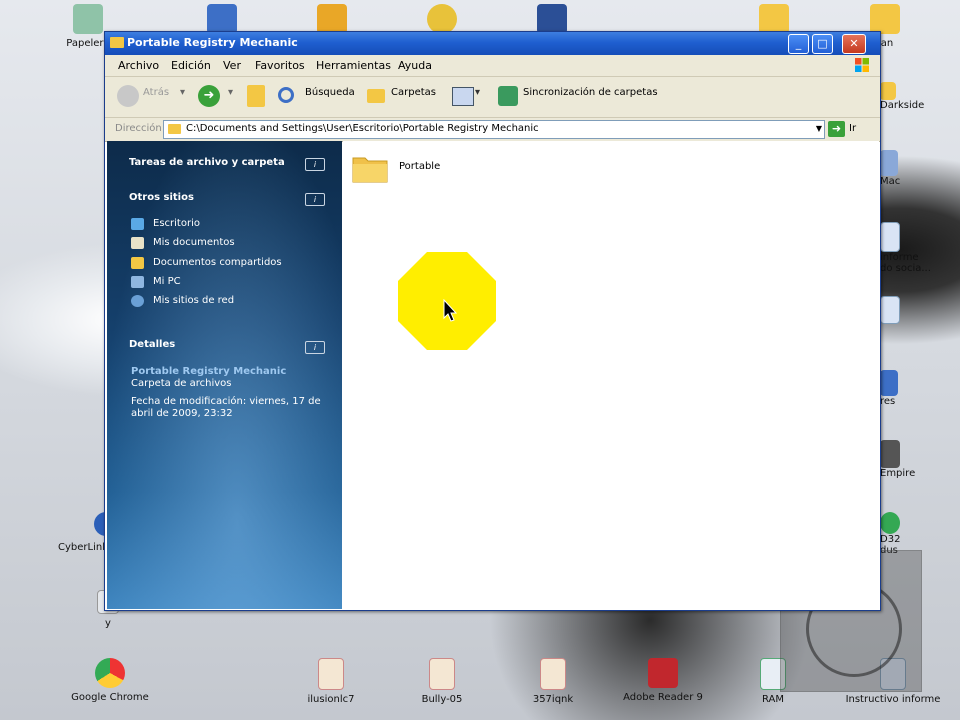  I want to click on network-places-icon, so click(137, 301).